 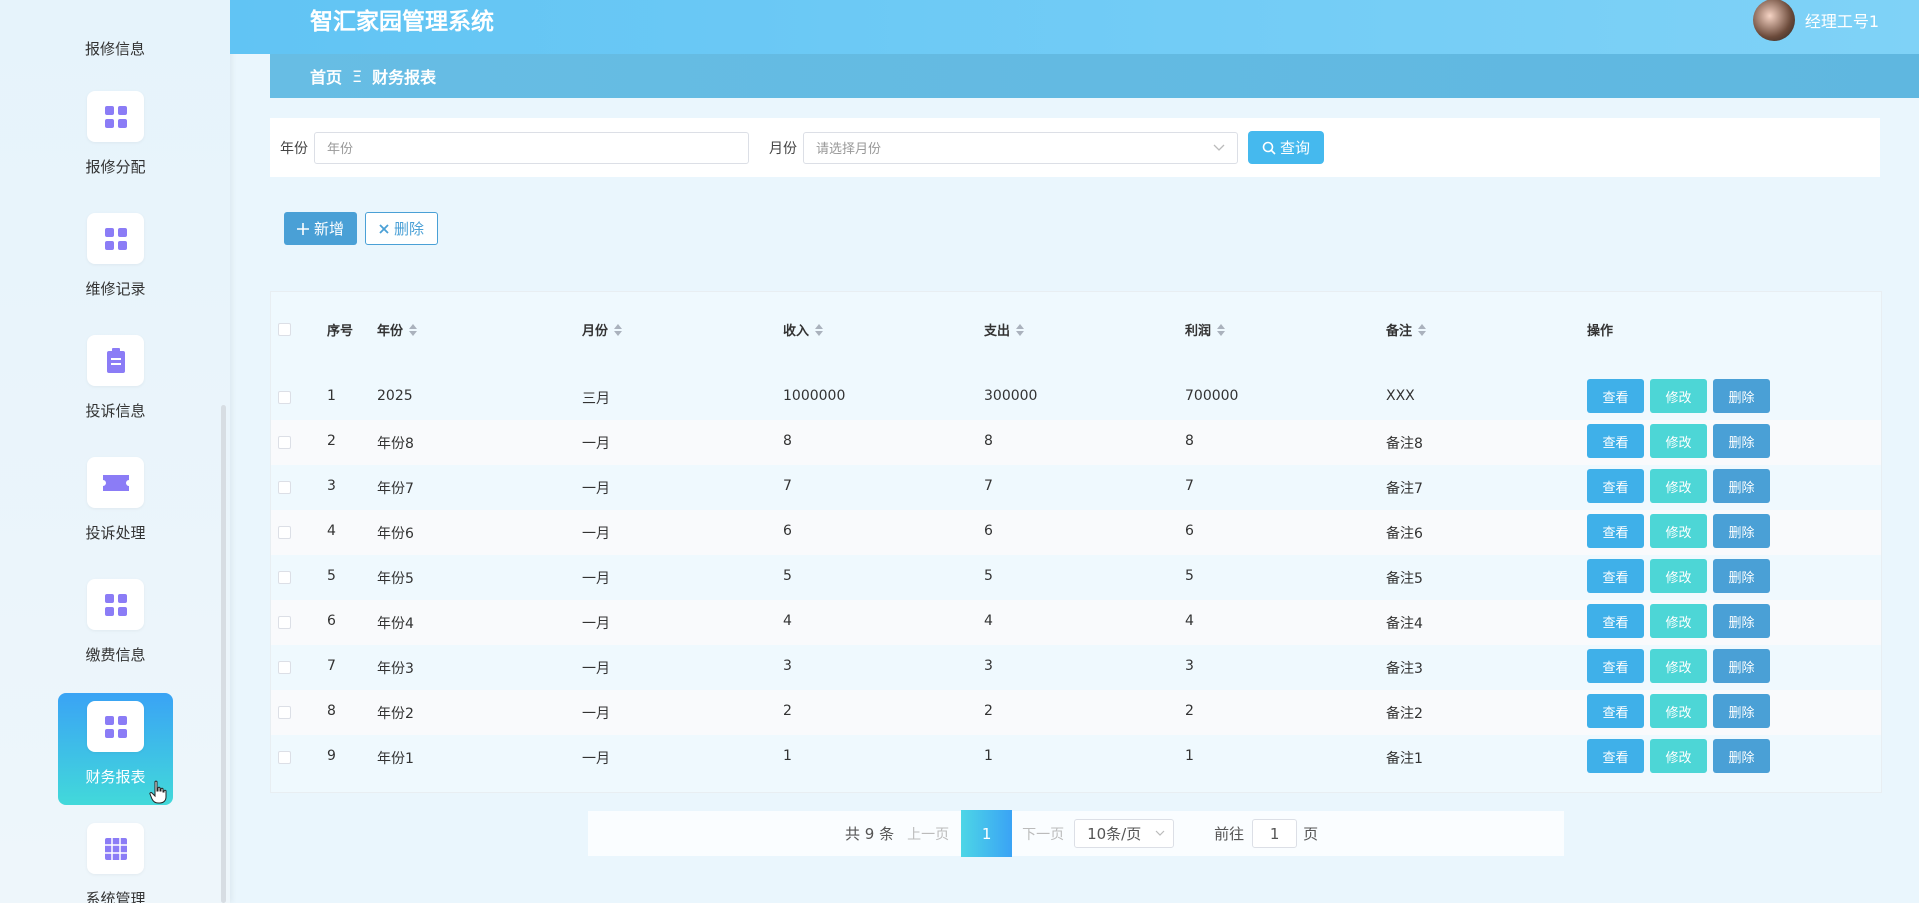 I want to click on select-all-checkbox, so click(x=284, y=329).